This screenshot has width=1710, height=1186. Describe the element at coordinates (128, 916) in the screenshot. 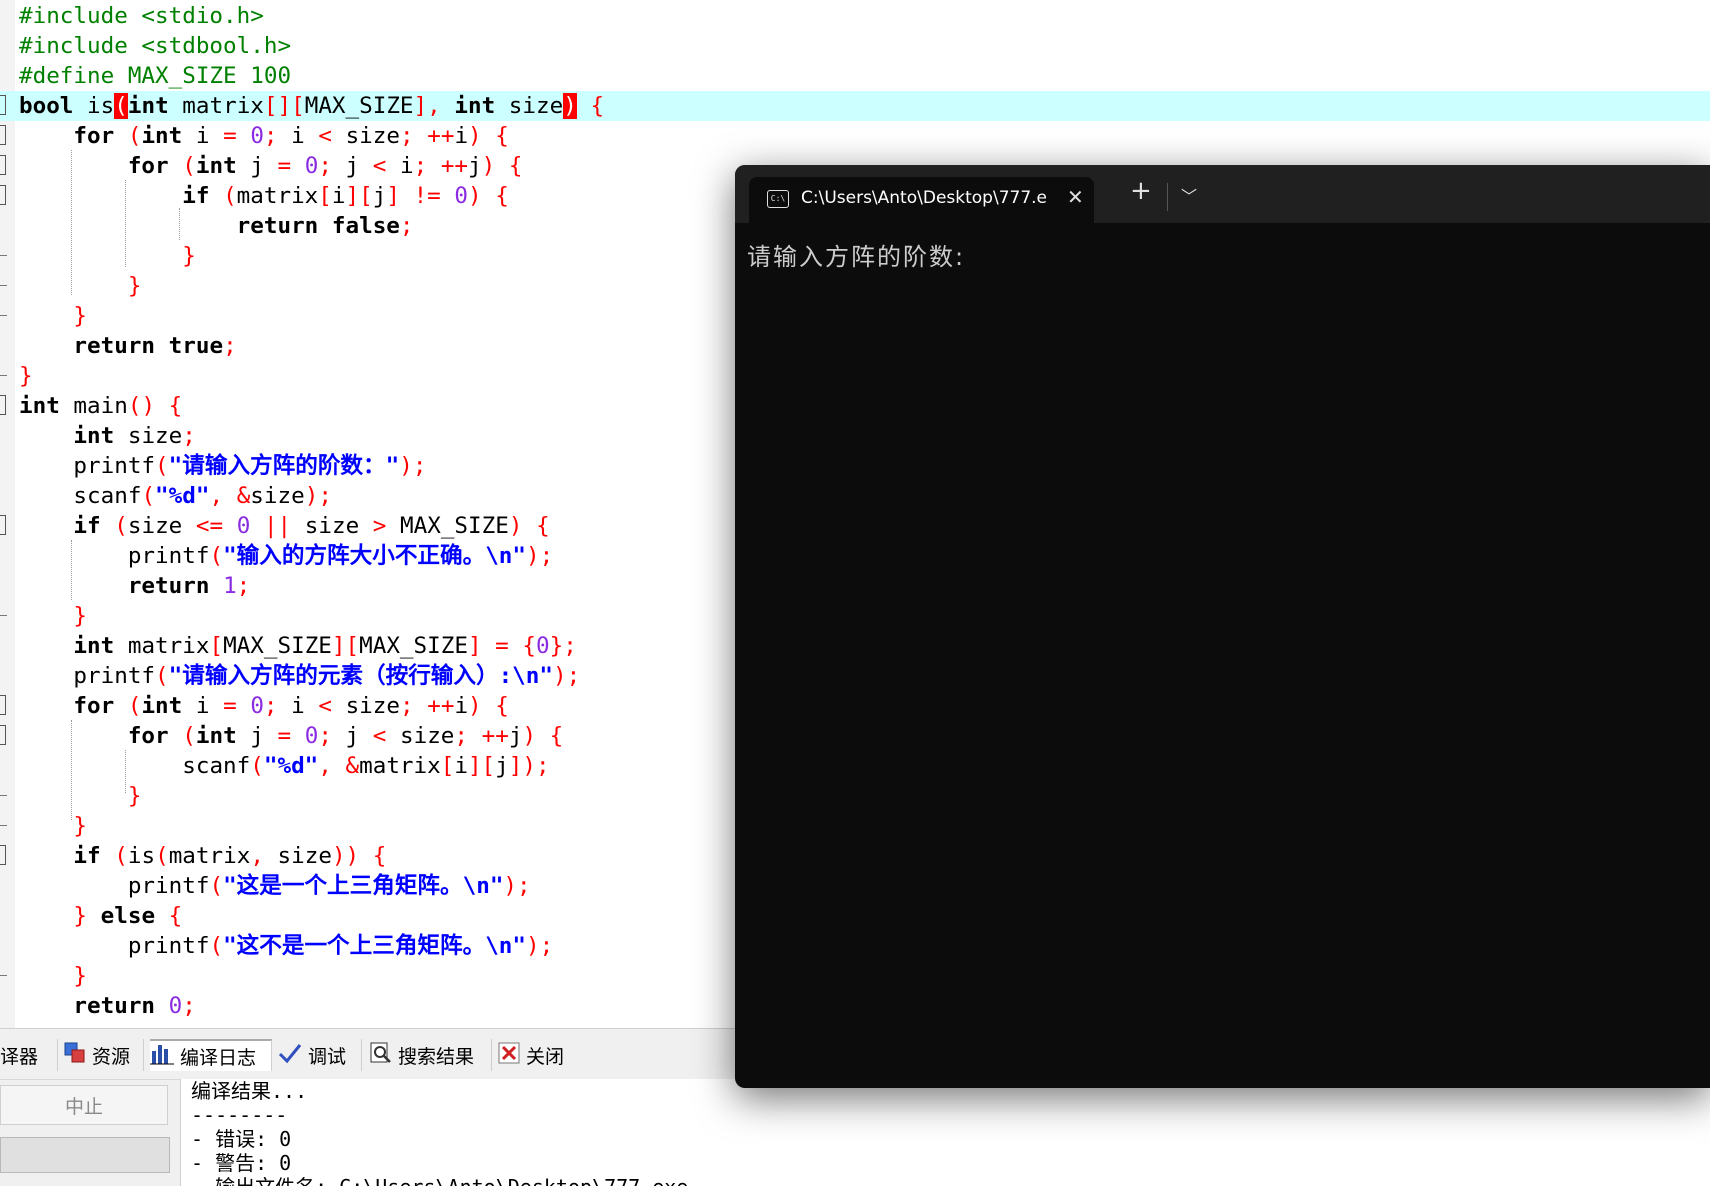

I see `code-text: } else {` at that location.